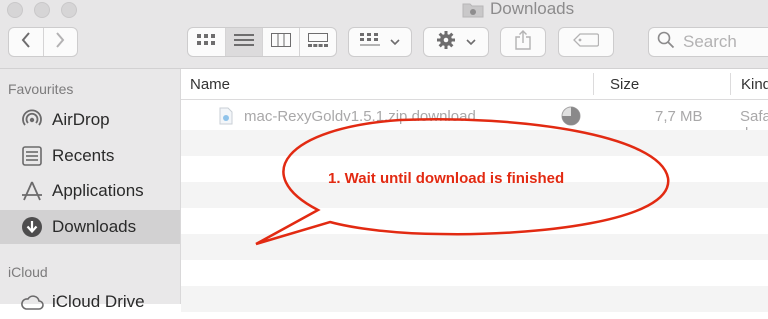 The width and height of the screenshot is (768, 319). What do you see at coordinates (474, 84) in the screenshot?
I see `list-header: Name Size Kind` at bounding box center [474, 84].